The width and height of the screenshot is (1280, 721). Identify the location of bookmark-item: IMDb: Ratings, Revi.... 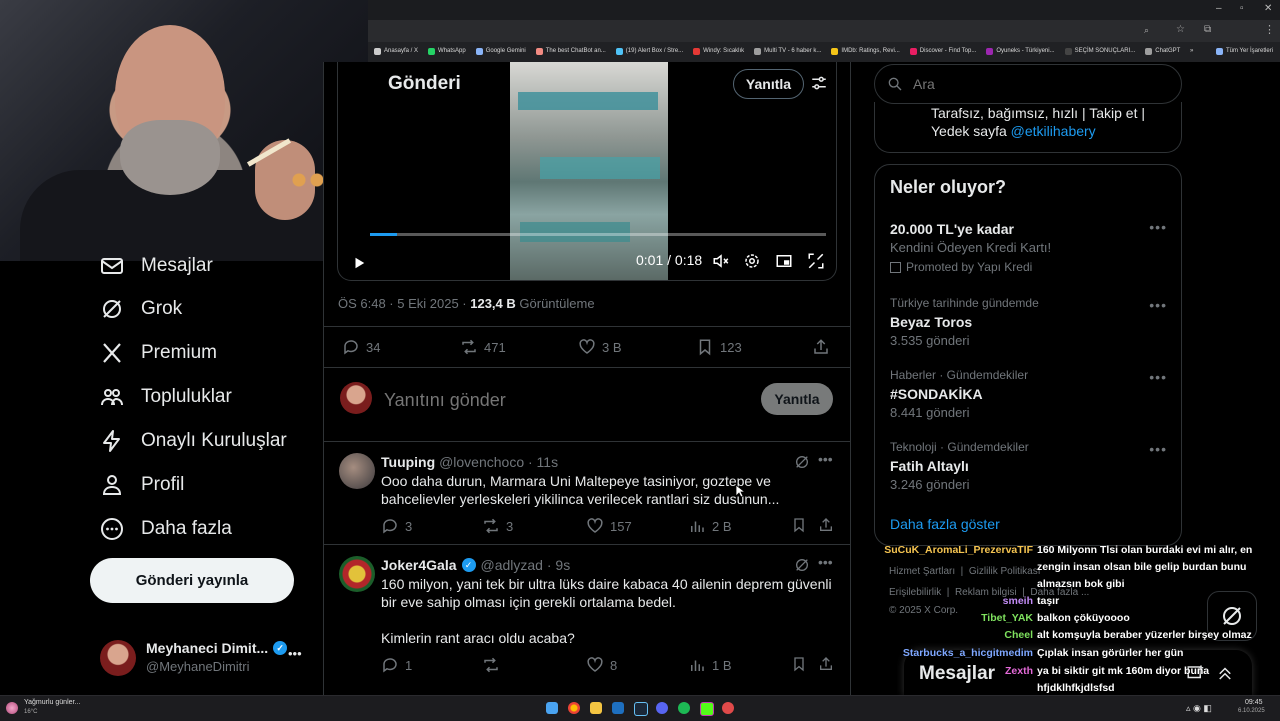
(865, 51).